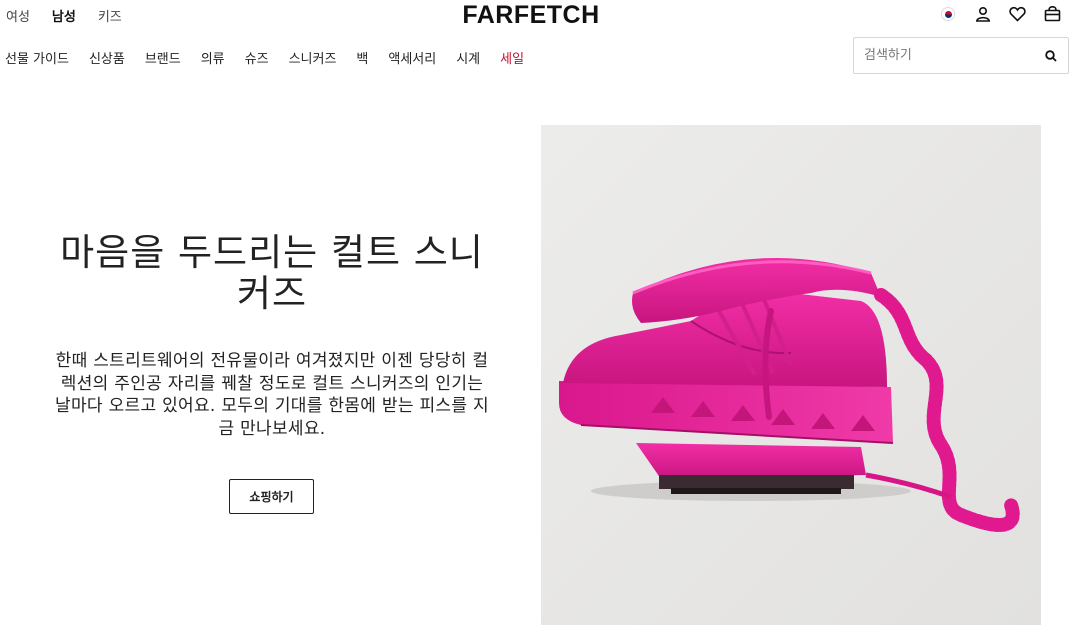  What do you see at coordinates (512, 57) in the screenshot?
I see `nav-item-sale: 세일` at bounding box center [512, 57].